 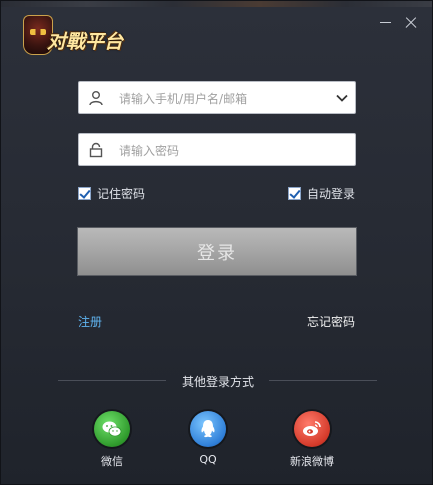 What do you see at coordinates (85, 42) in the screenshot?
I see `logo-text: 对戰平台` at bounding box center [85, 42].